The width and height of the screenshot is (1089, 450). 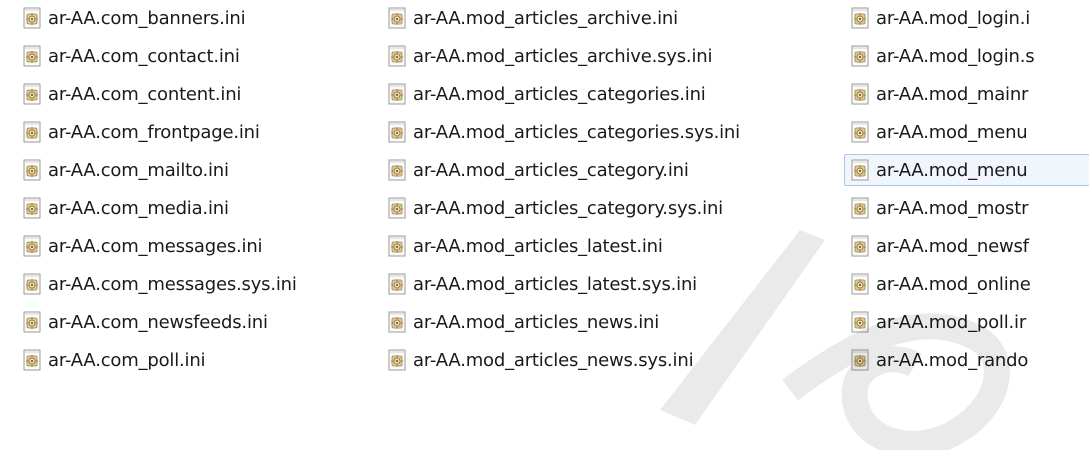 I want to click on file-name: ar-AA.com_newsfeeds.ini, so click(x=158, y=322).